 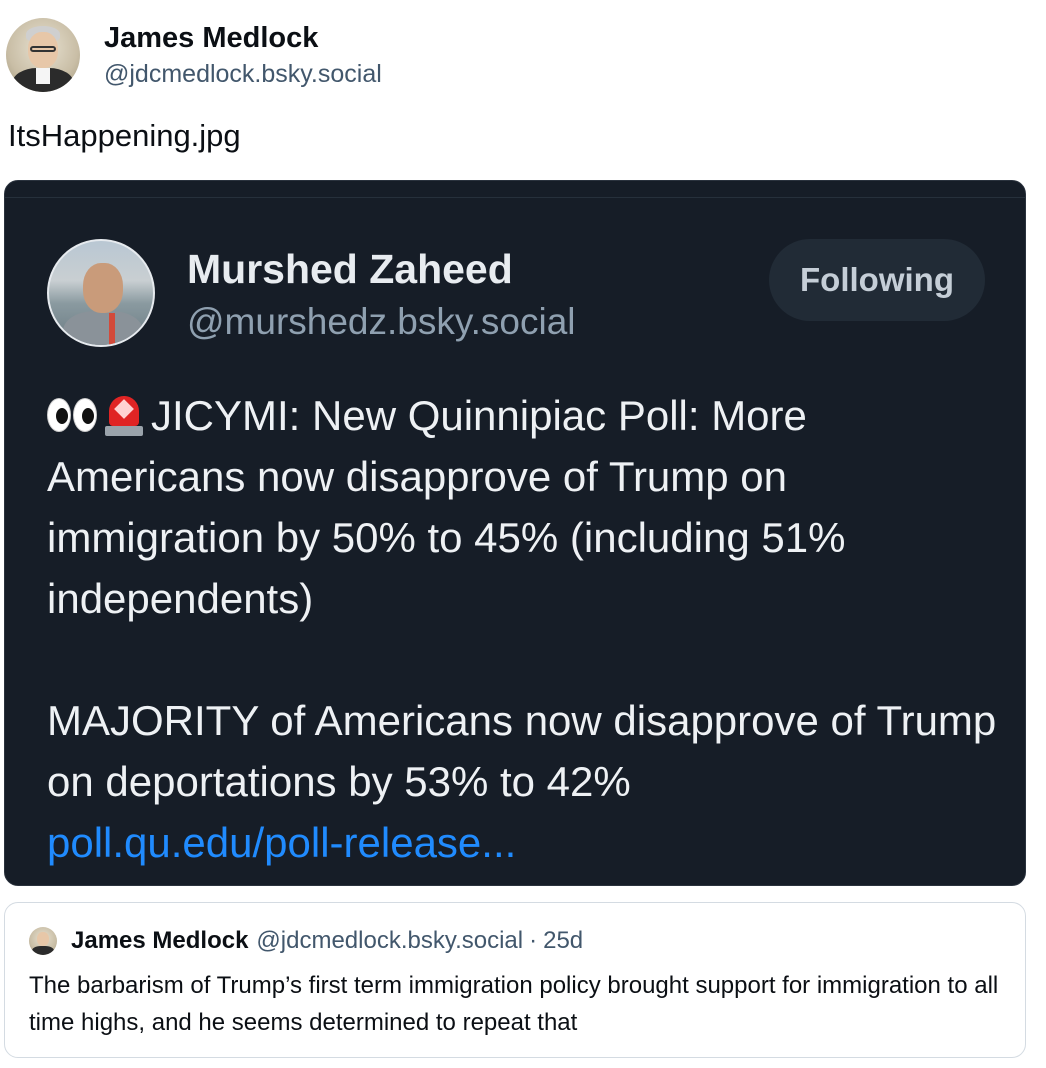 I want to click on quote-author-handle: @jdcmedlock.bsky.social, so click(x=390, y=940).